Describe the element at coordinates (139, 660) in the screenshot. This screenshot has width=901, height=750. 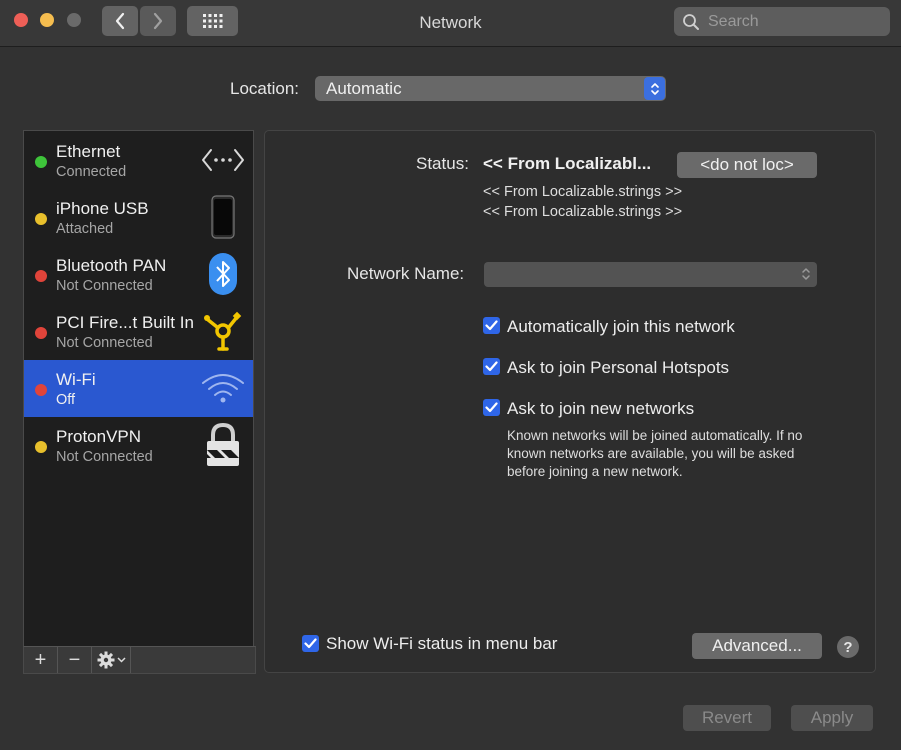
I see `service-list-toolbar: + −` at that location.